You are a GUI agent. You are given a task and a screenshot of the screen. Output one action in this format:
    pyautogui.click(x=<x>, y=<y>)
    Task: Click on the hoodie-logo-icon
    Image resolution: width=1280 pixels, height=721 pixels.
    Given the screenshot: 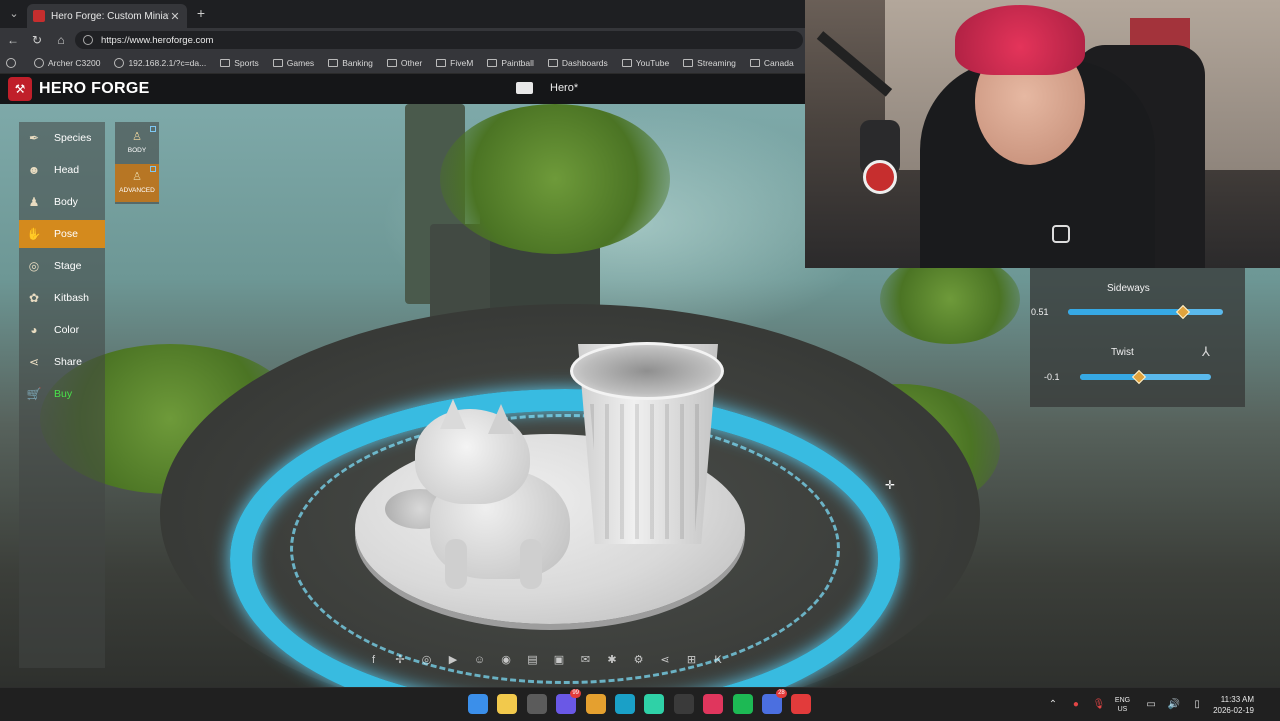 What is the action you would take?
    pyautogui.click(x=1061, y=234)
    